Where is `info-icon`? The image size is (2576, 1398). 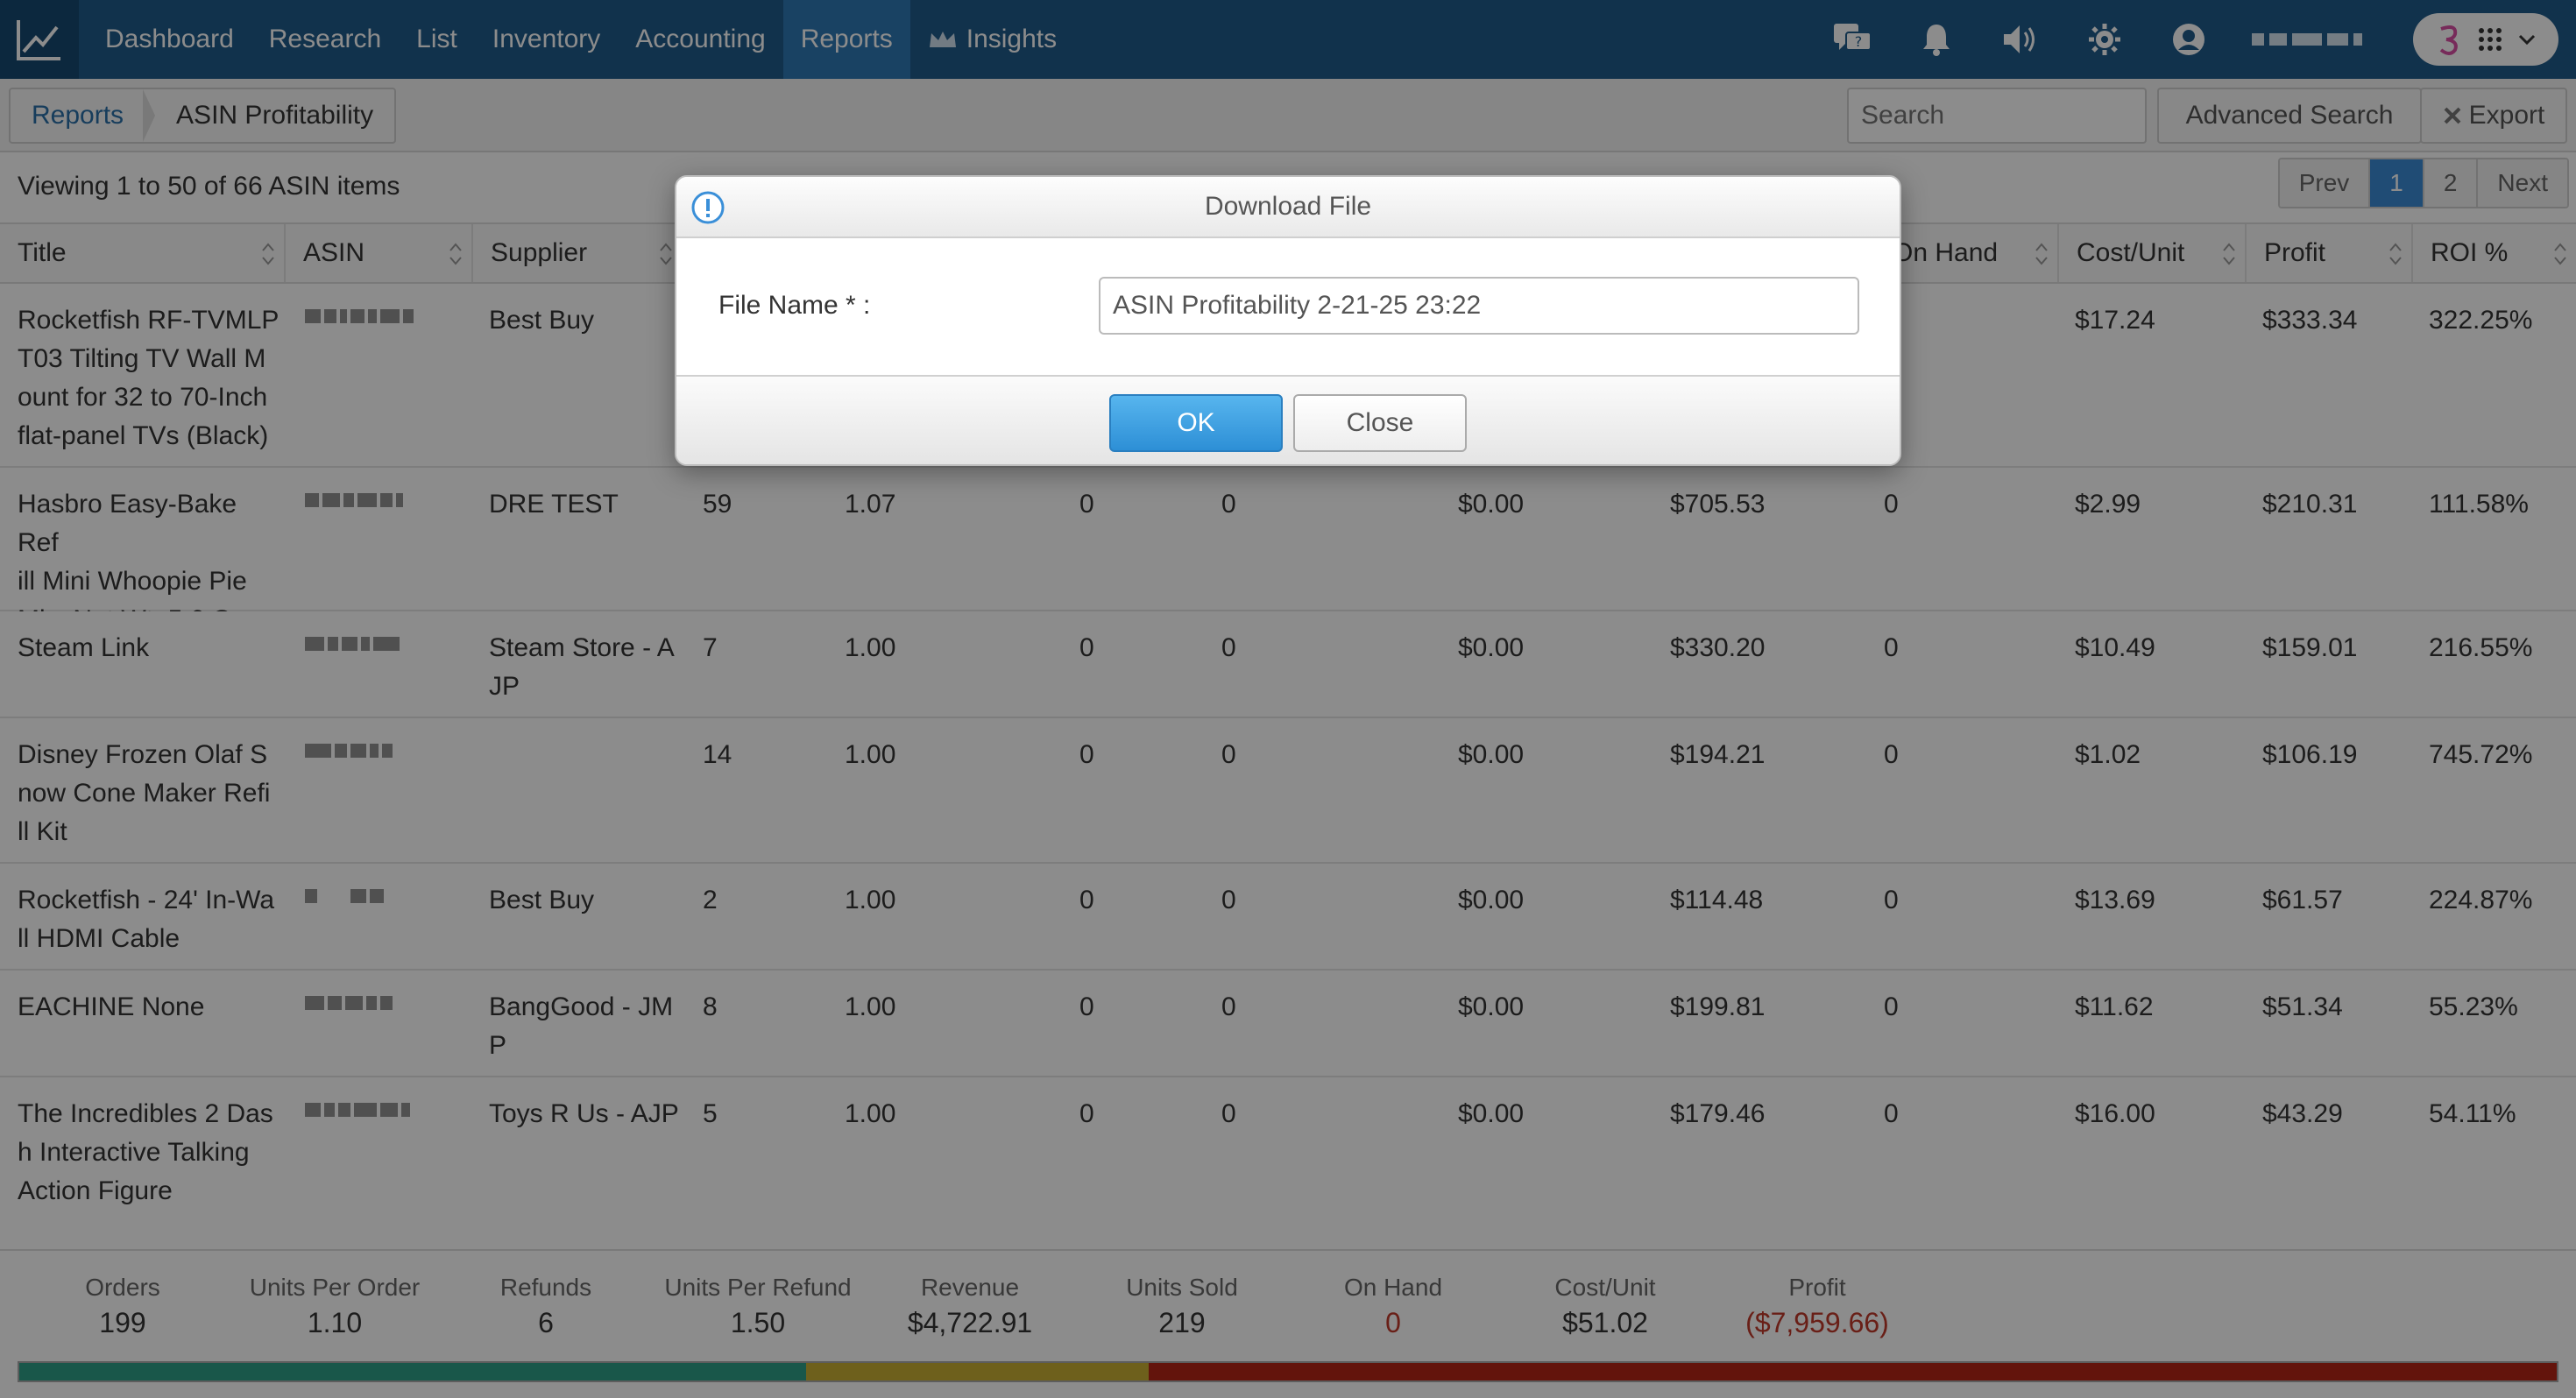 info-icon is located at coordinates (708, 207).